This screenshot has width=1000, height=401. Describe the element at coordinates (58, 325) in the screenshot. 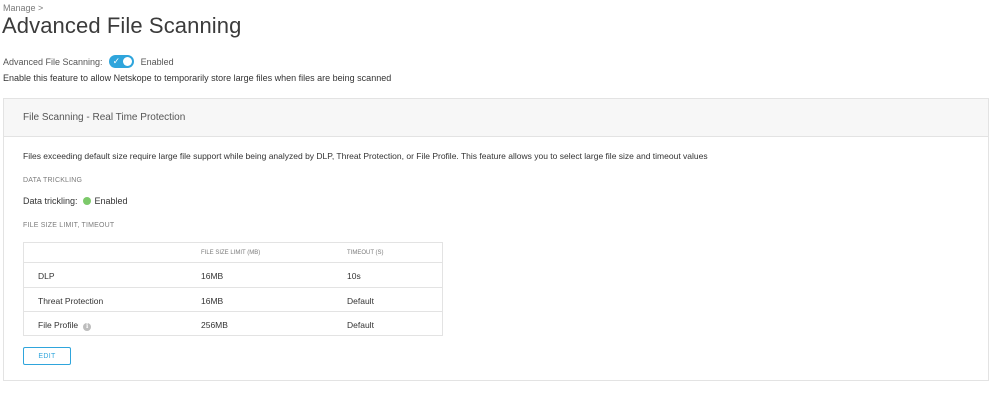

I see `row-name: File Profile` at that location.